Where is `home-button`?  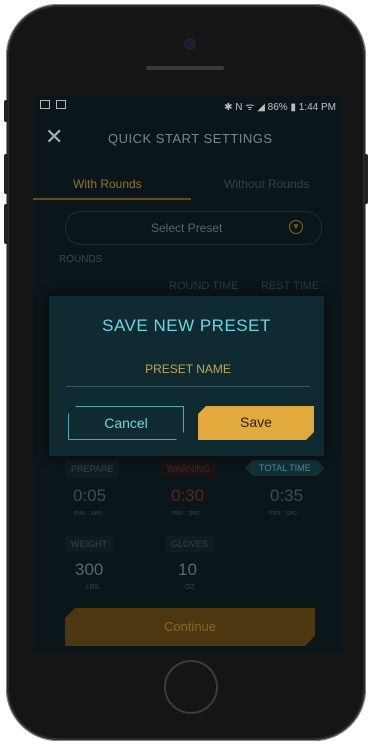
home-button is located at coordinates (191, 687).